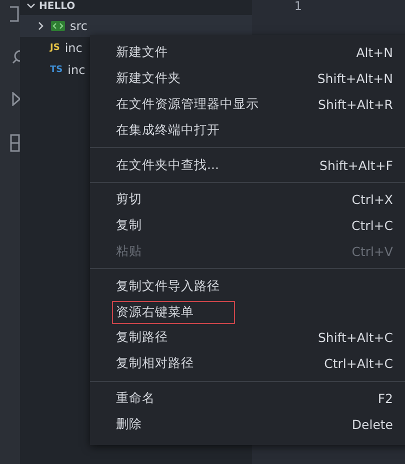  What do you see at coordinates (16, 57) in the screenshot?
I see `search-icon` at bounding box center [16, 57].